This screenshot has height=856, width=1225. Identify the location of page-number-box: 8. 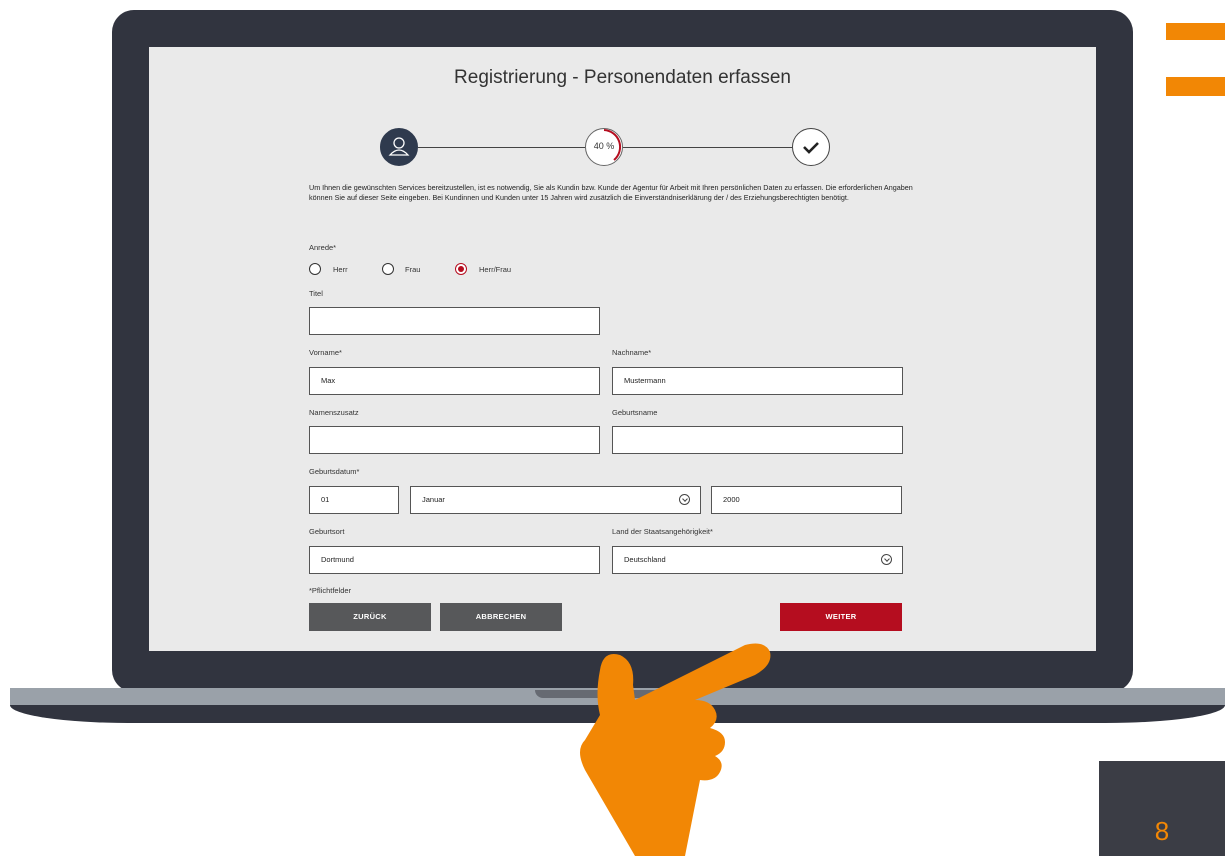
(1162, 808).